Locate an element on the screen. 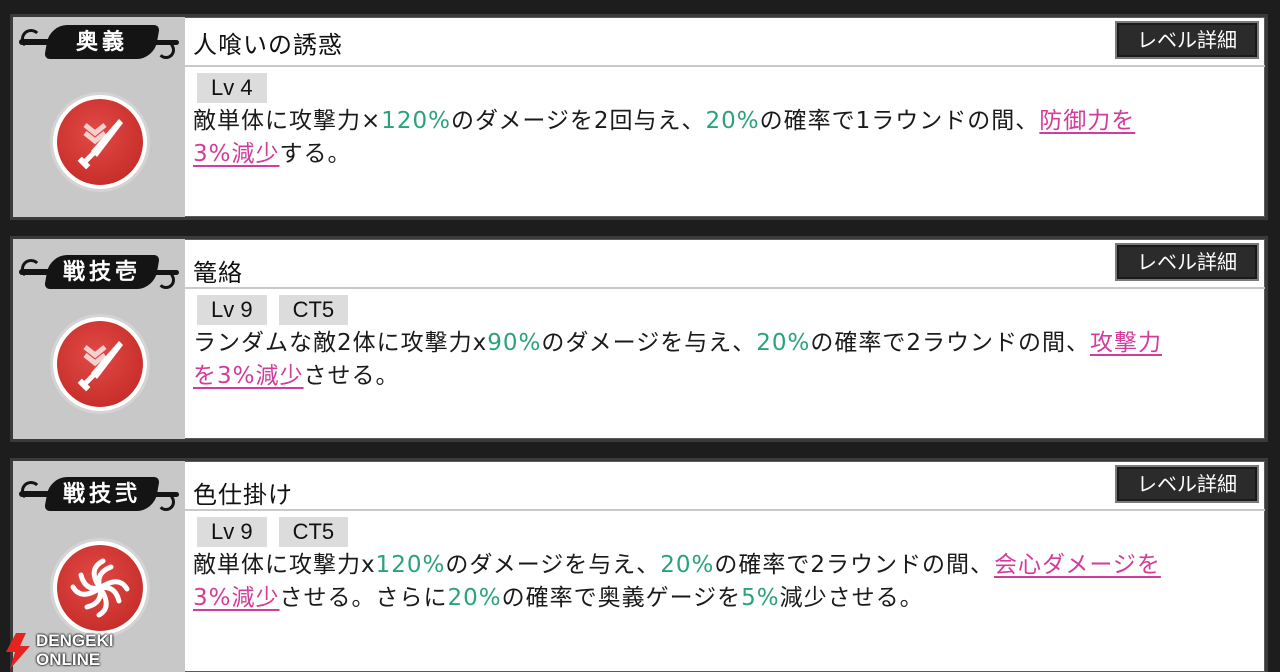 This screenshot has width=1280, height=672. skill-type-banner: 戦技弐 is located at coordinates (99, 494).